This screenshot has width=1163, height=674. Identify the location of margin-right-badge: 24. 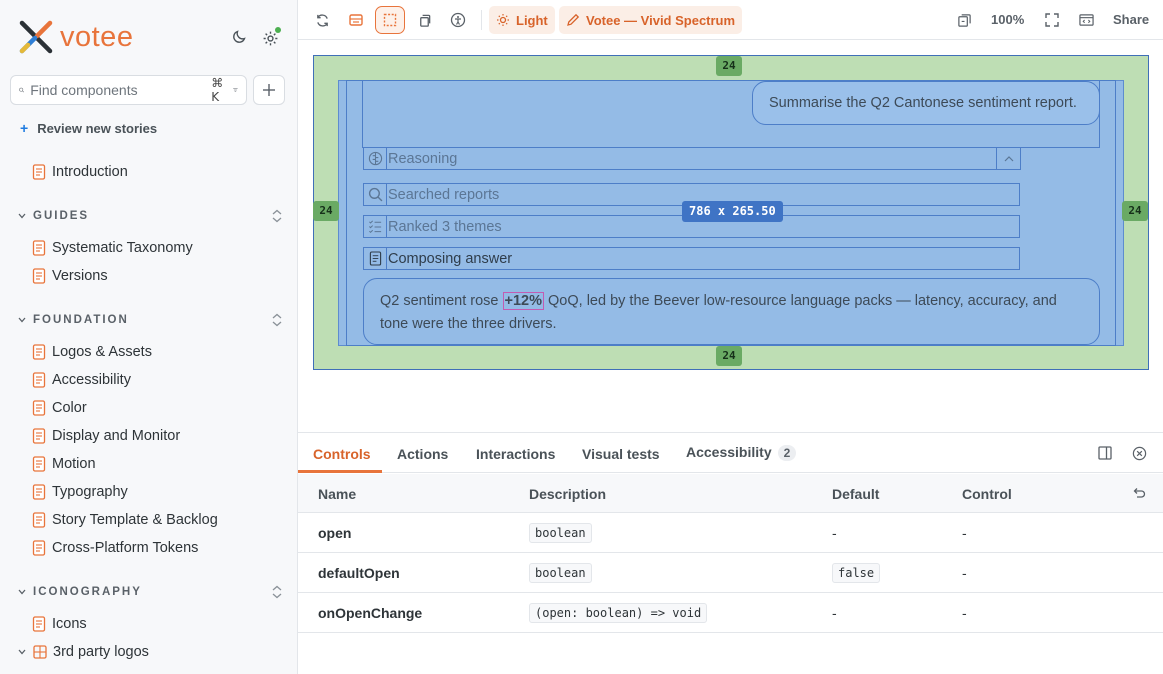
(1135, 211).